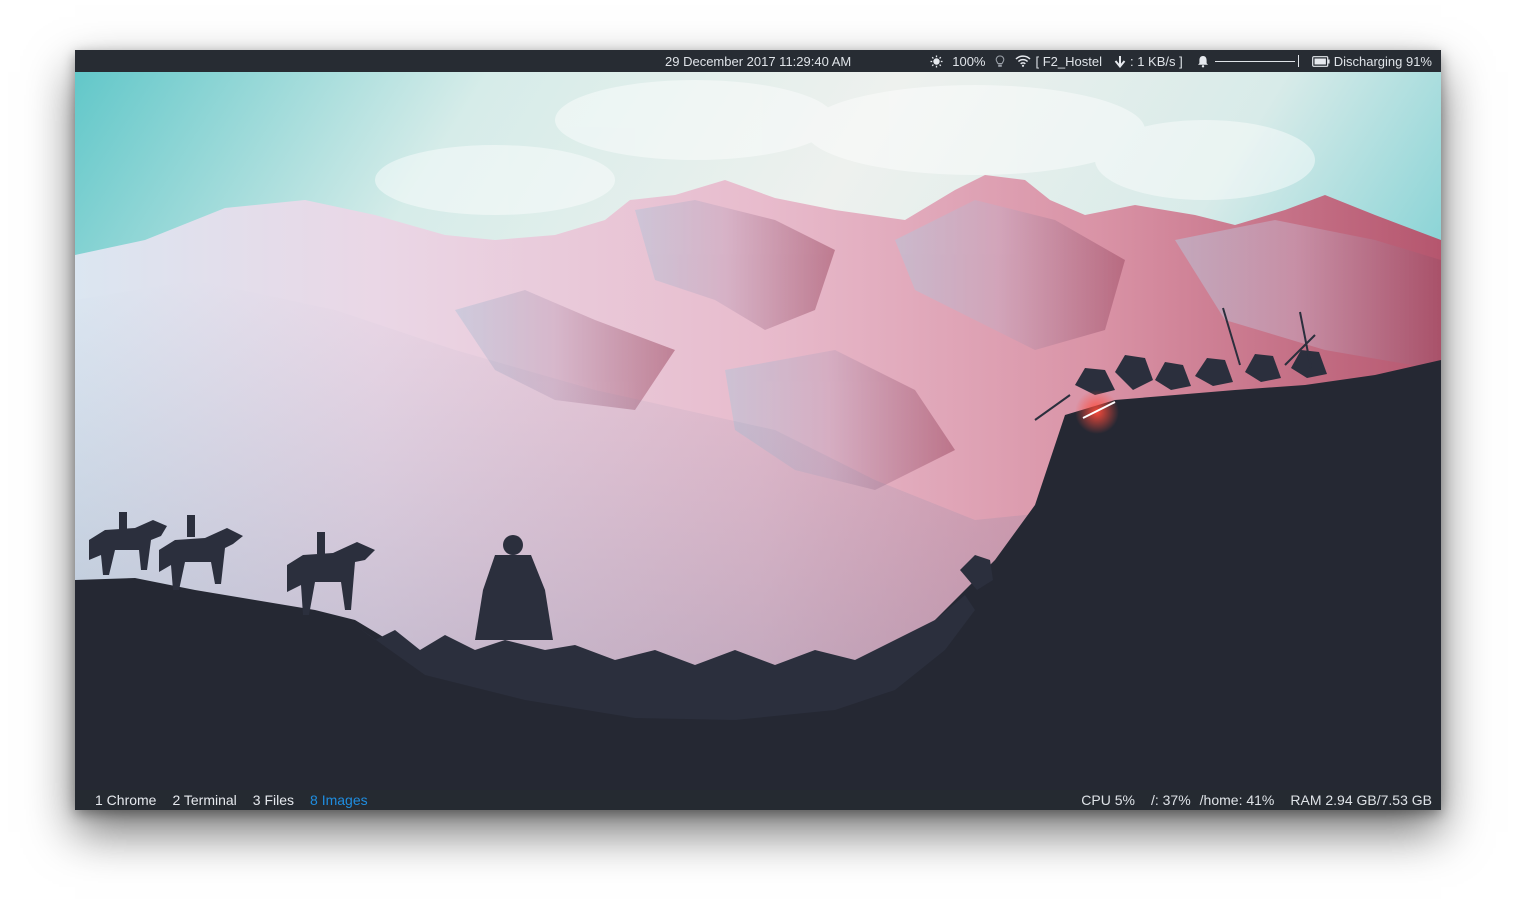 Image resolution: width=1526 pixels, height=921 pixels. Describe the element at coordinates (1361, 800) in the screenshot. I see `ram-usage: RAM 2.94 GB/7.53 GB` at that location.